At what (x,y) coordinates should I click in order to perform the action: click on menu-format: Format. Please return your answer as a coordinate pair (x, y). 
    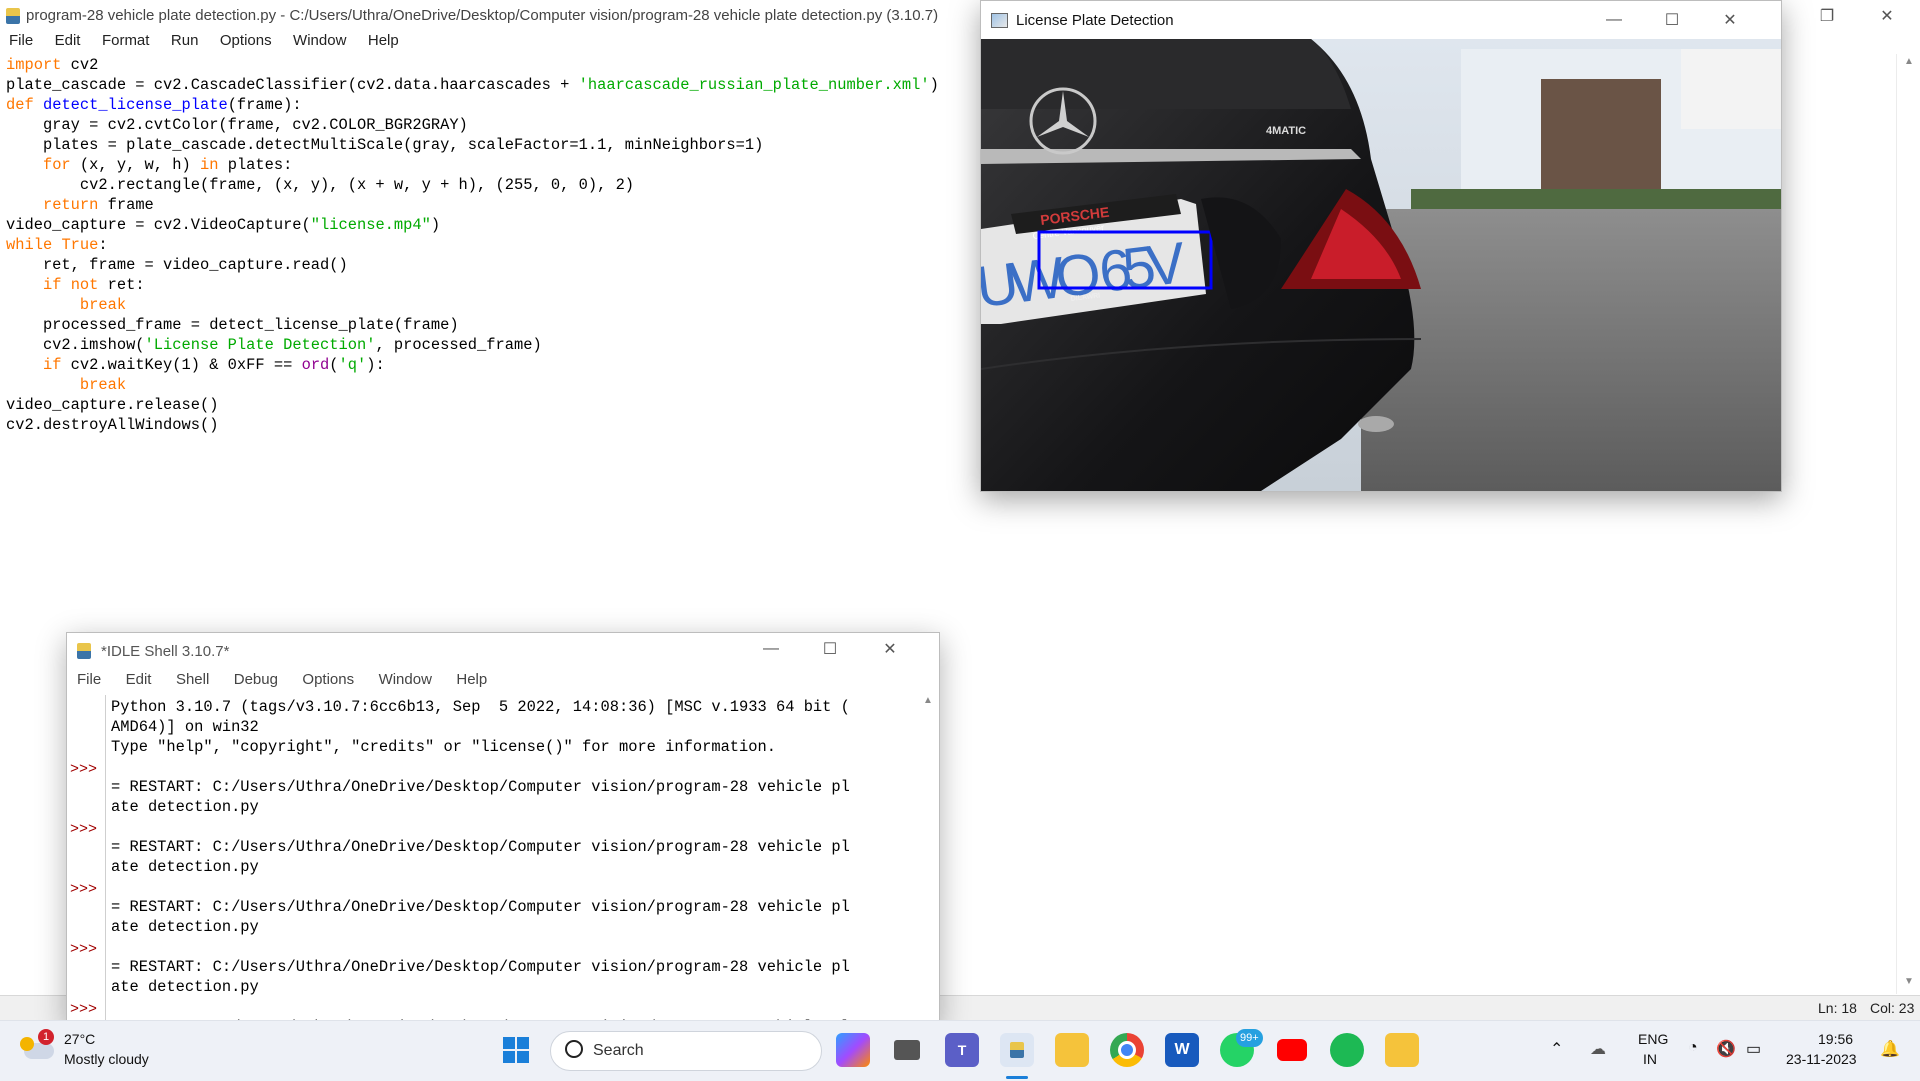
    Looking at the image, I should click on (126, 40).